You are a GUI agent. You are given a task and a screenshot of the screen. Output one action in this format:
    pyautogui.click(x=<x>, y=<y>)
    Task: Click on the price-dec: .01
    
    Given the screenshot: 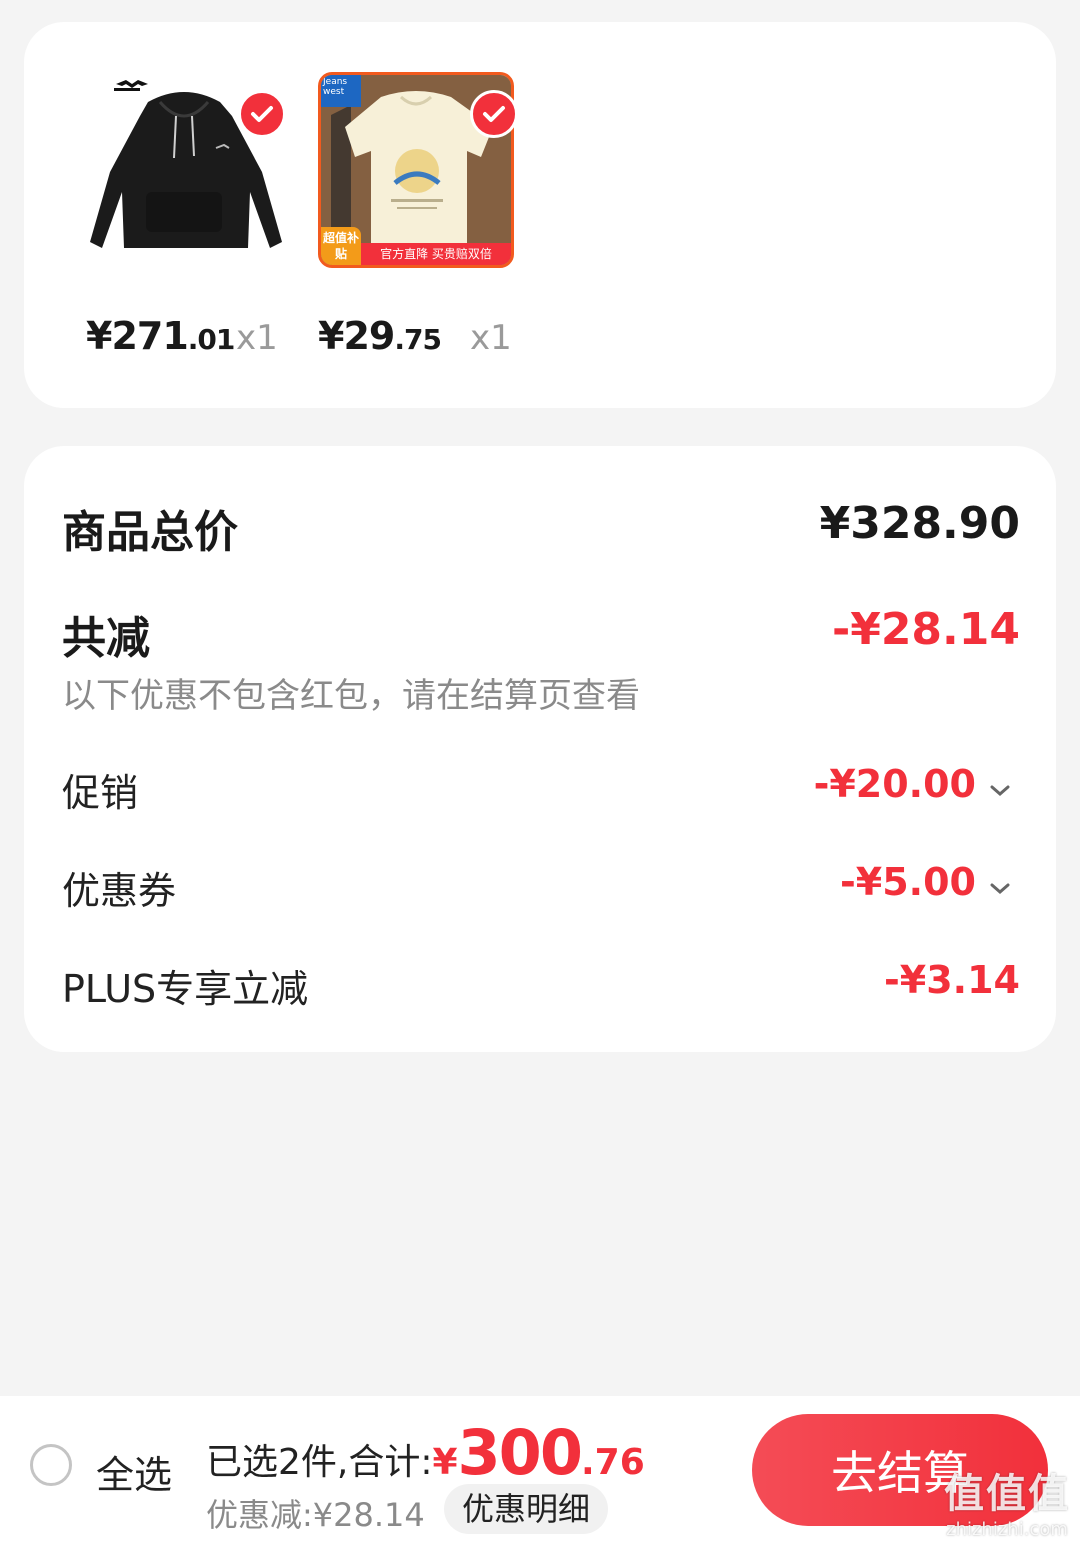 What is the action you would take?
    pyautogui.click(x=211, y=339)
    